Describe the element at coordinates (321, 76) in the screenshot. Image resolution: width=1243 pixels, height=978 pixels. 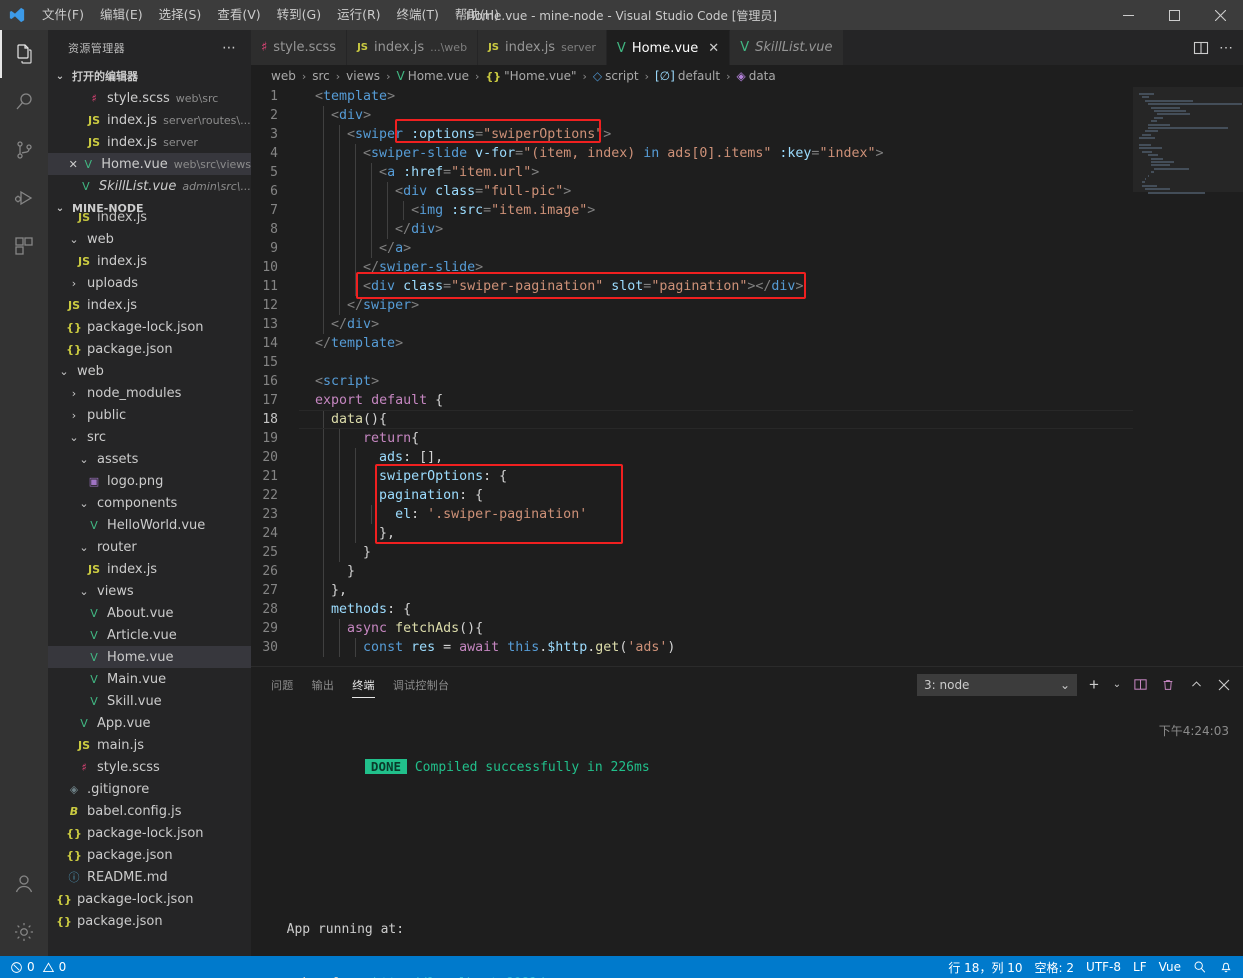
I see `breadcrumb-item: src` at that location.